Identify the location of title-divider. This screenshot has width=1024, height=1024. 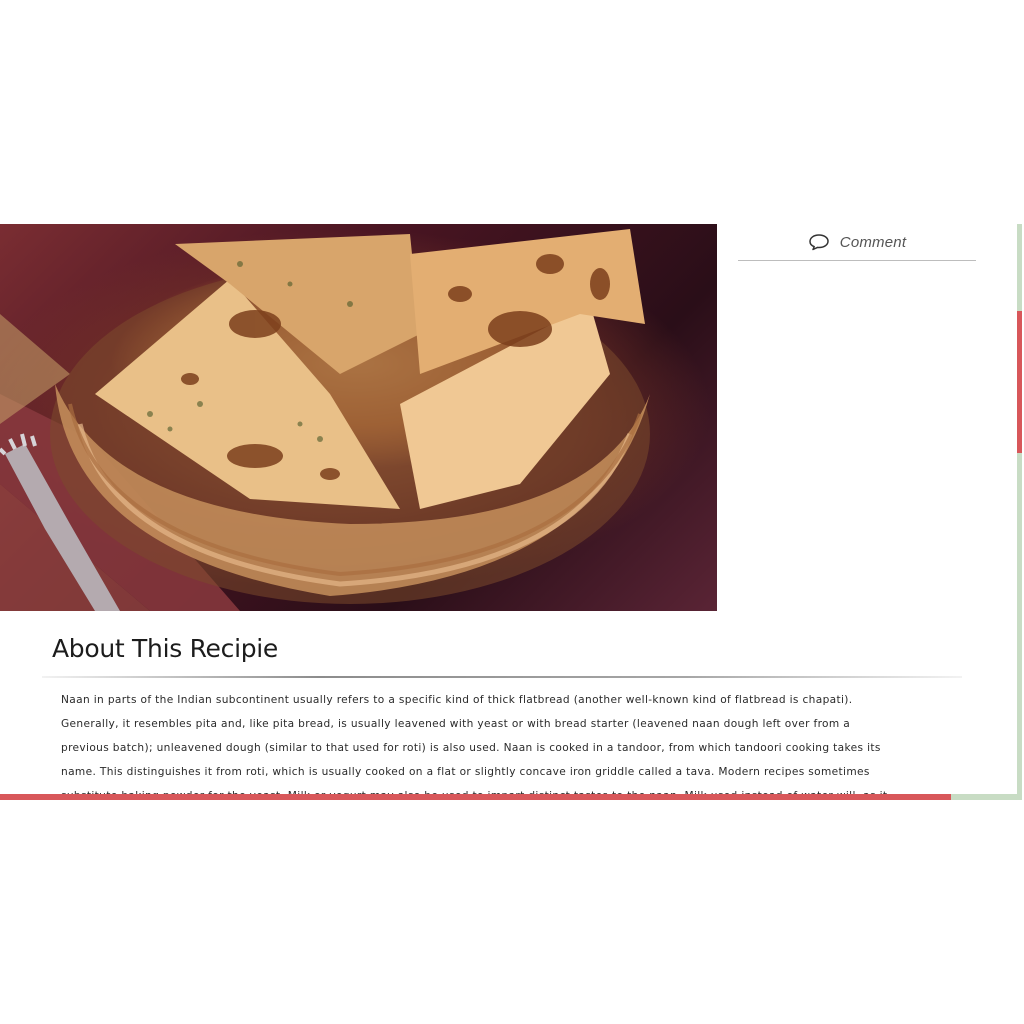
(502, 677).